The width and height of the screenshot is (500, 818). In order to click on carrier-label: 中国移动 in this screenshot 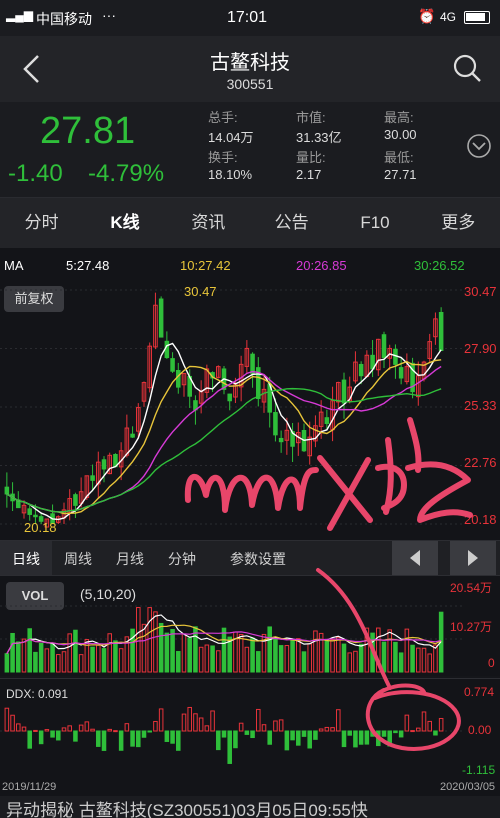, I will do `click(64, 19)`.